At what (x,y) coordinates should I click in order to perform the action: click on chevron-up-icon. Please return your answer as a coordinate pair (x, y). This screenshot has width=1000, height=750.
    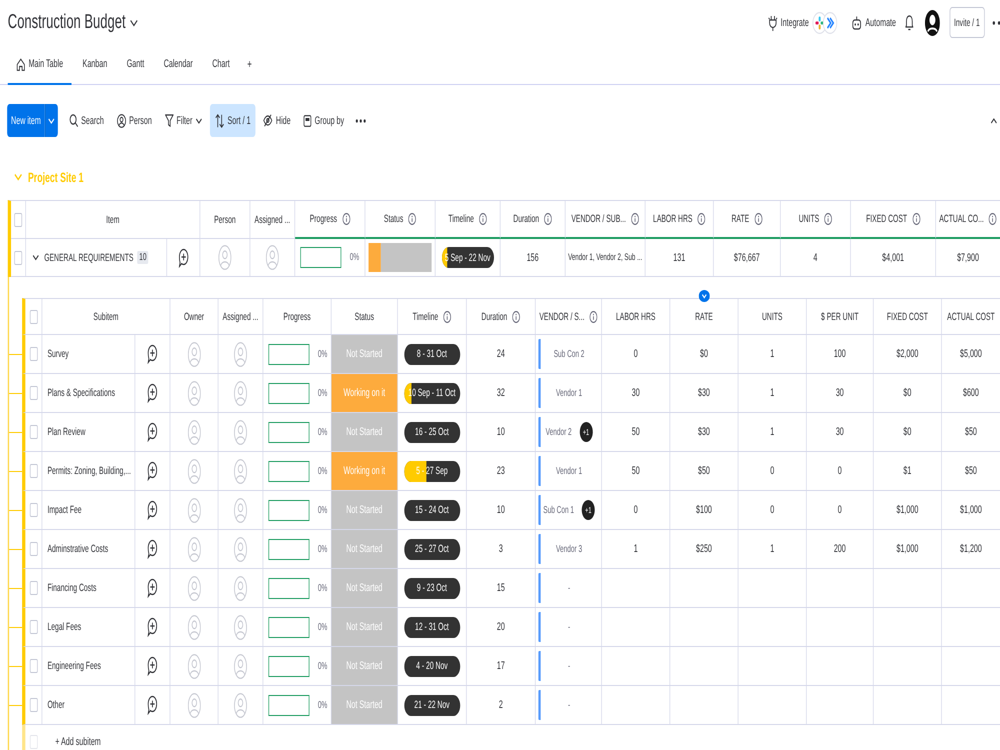
    Looking at the image, I should click on (993, 121).